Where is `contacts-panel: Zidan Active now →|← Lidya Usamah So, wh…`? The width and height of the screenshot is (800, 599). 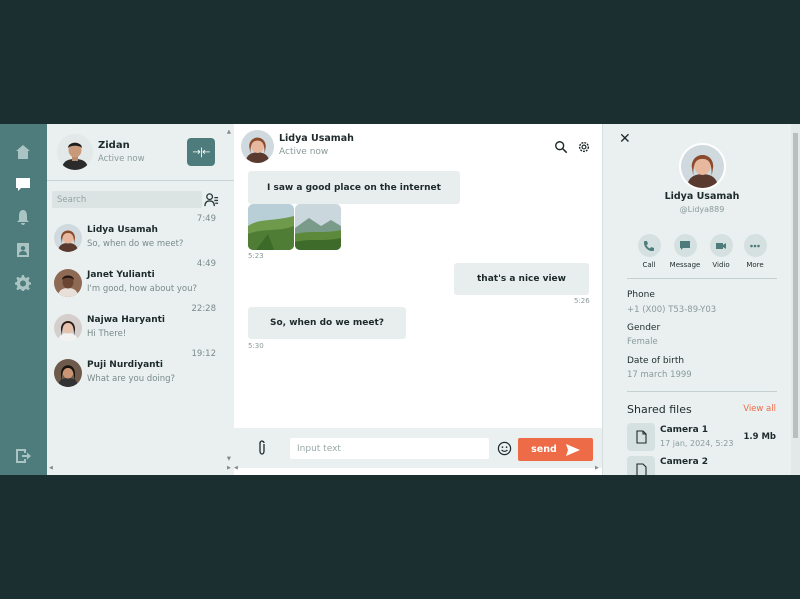
contacts-panel: Zidan Active now →|← Lidya Usamah So, wh… is located at coordinates (140, 299).